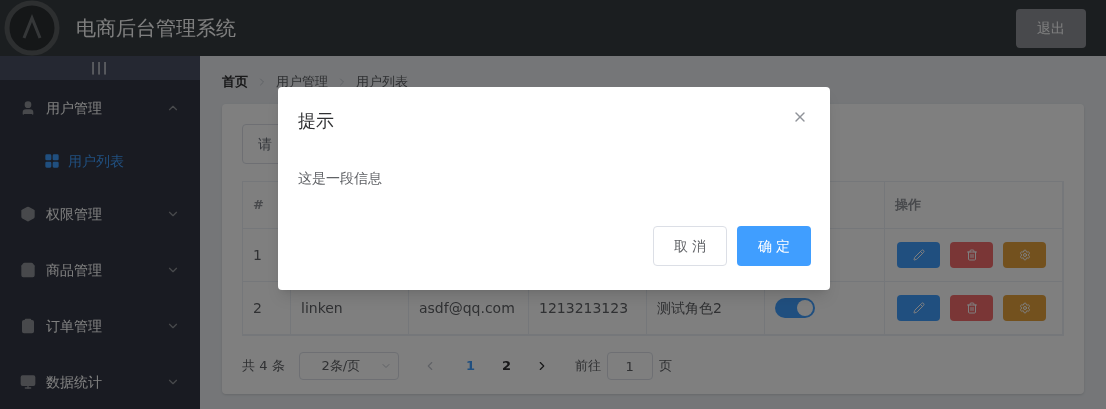  I want to click on app-title: 电商后台管理系统, so click(156, 28).